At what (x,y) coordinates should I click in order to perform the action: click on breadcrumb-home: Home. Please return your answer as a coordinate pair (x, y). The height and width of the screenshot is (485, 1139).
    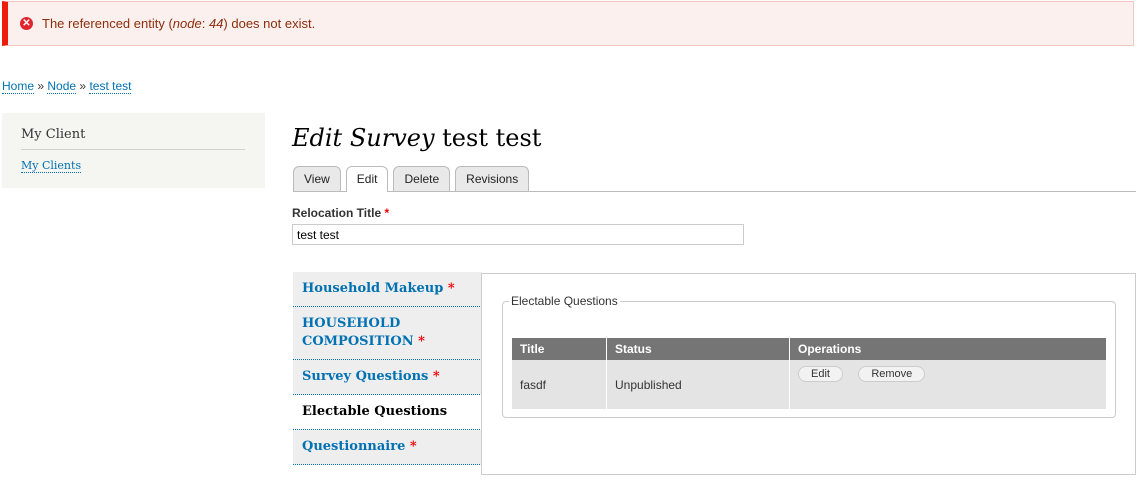
    Looking at the image, I should click on (18, 86).